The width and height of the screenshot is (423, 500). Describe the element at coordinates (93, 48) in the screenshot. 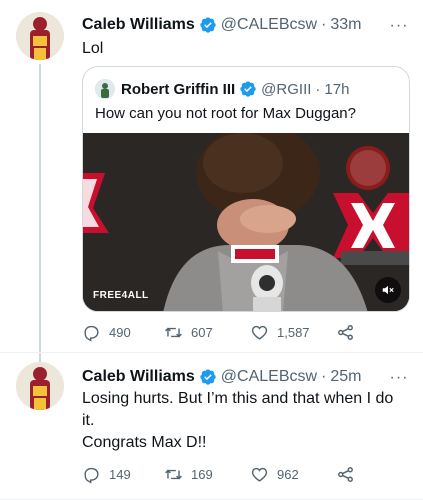

I see `tweet-text-line: Lol` at that location.